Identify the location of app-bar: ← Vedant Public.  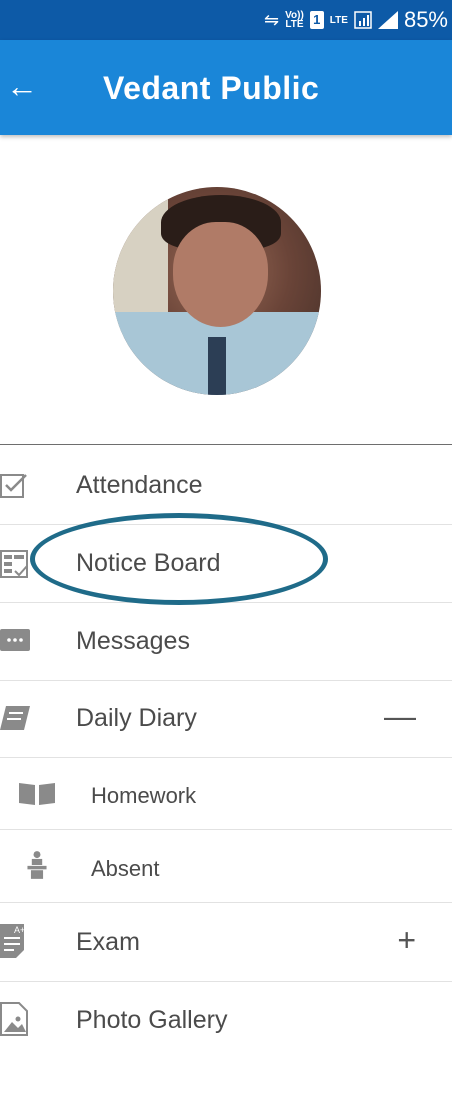
(226, 87).